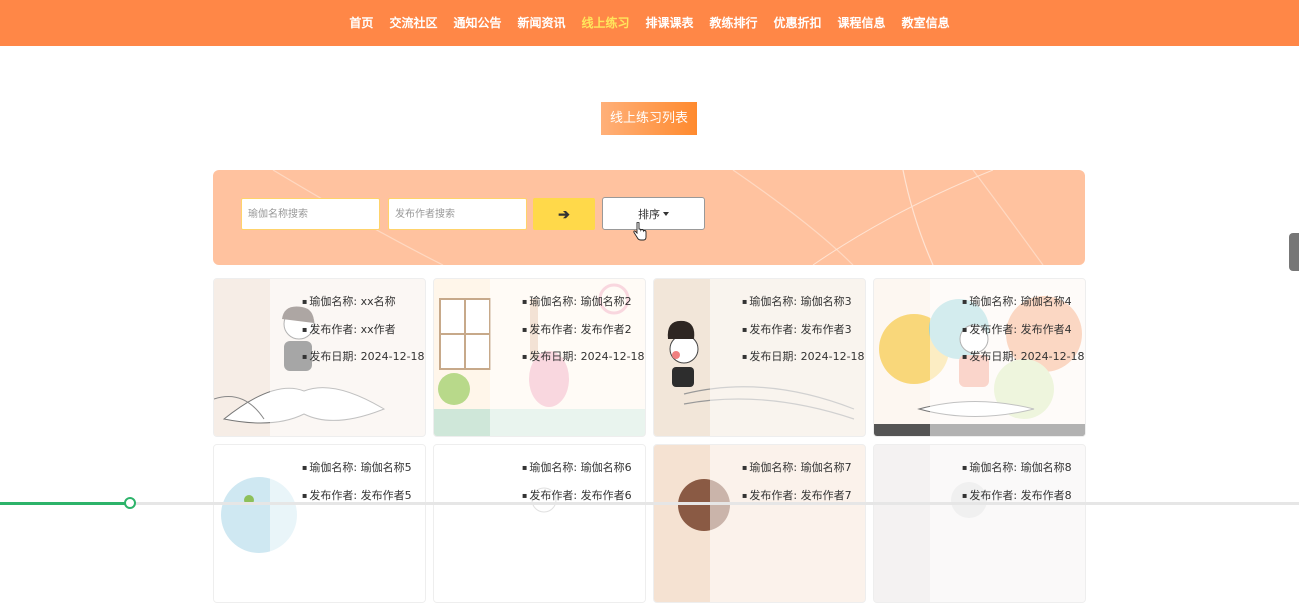  I want to click on practice-card: 瑜伽名称: 瑜伽名称7 发布作者: 发布作者7, so click(759, 523).